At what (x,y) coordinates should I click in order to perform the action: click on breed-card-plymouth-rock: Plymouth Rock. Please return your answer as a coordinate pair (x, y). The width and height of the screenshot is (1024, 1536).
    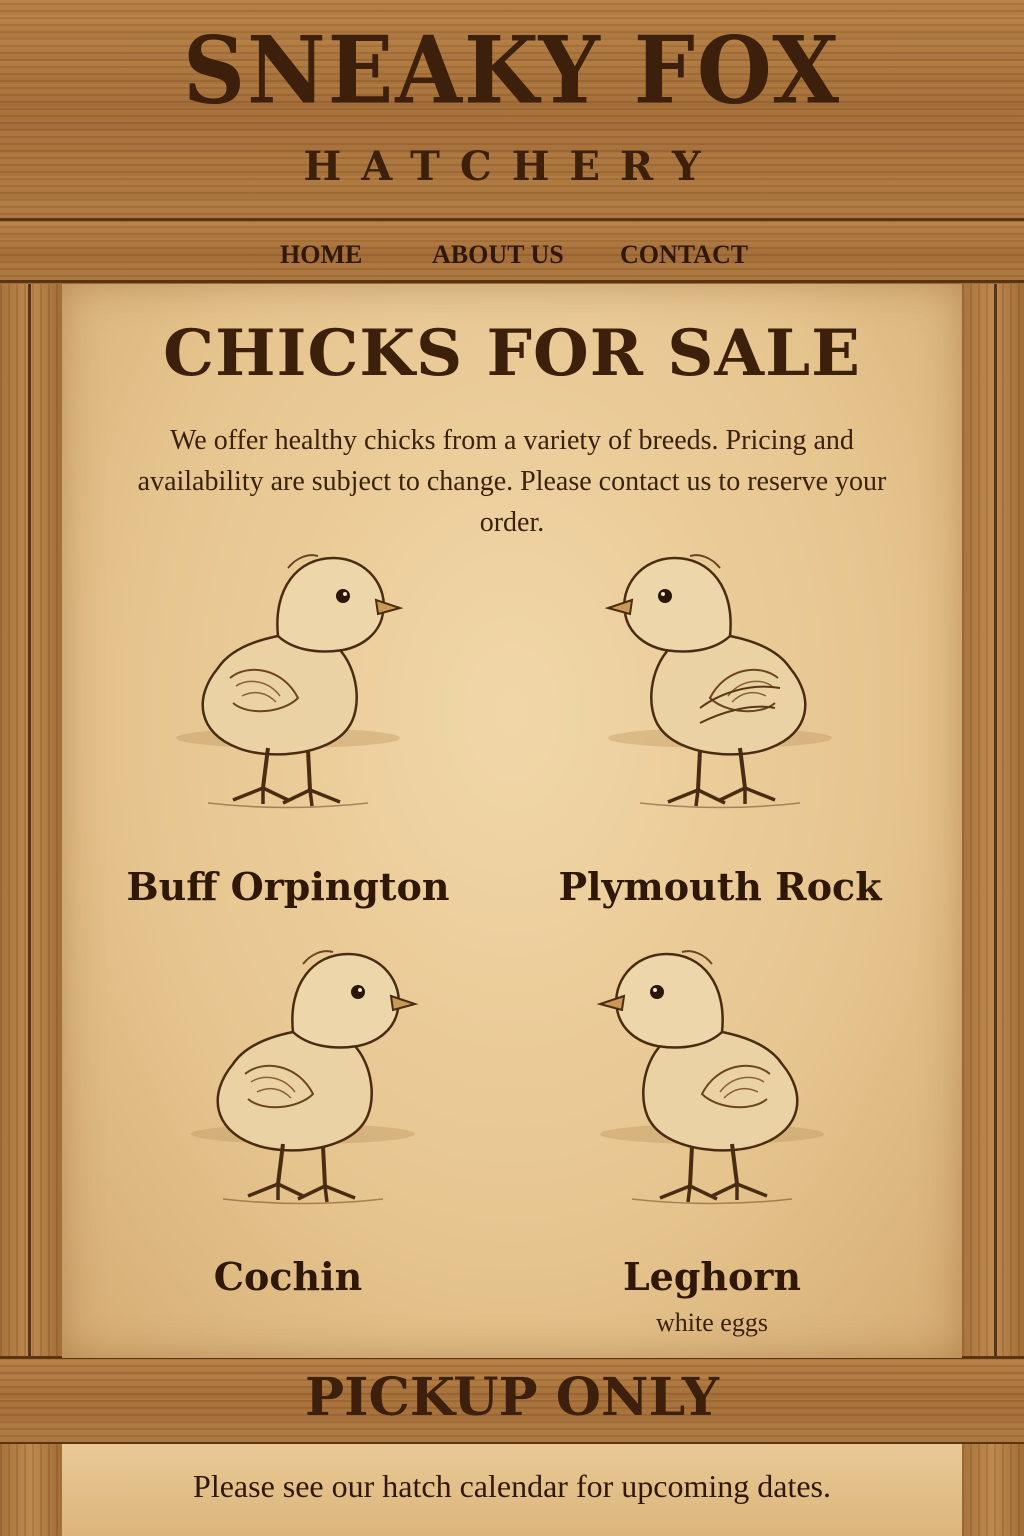
    Looking at the image, I should click on (720, 733).